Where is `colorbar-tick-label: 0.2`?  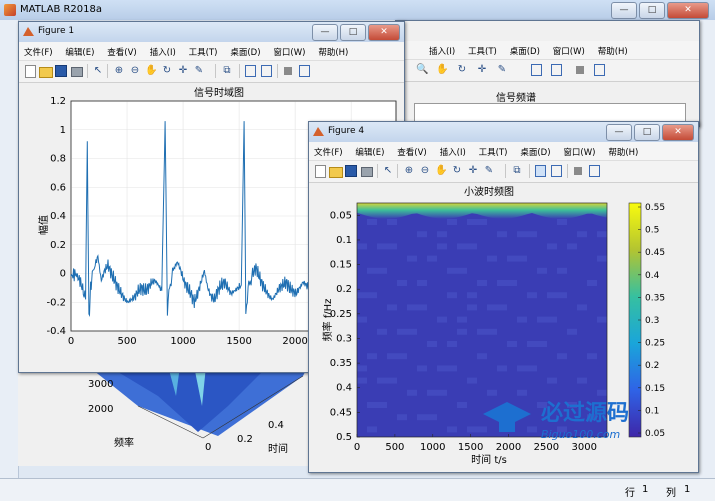 colorbar-tick-label: 0.2 is located at coordinates (652, 366).